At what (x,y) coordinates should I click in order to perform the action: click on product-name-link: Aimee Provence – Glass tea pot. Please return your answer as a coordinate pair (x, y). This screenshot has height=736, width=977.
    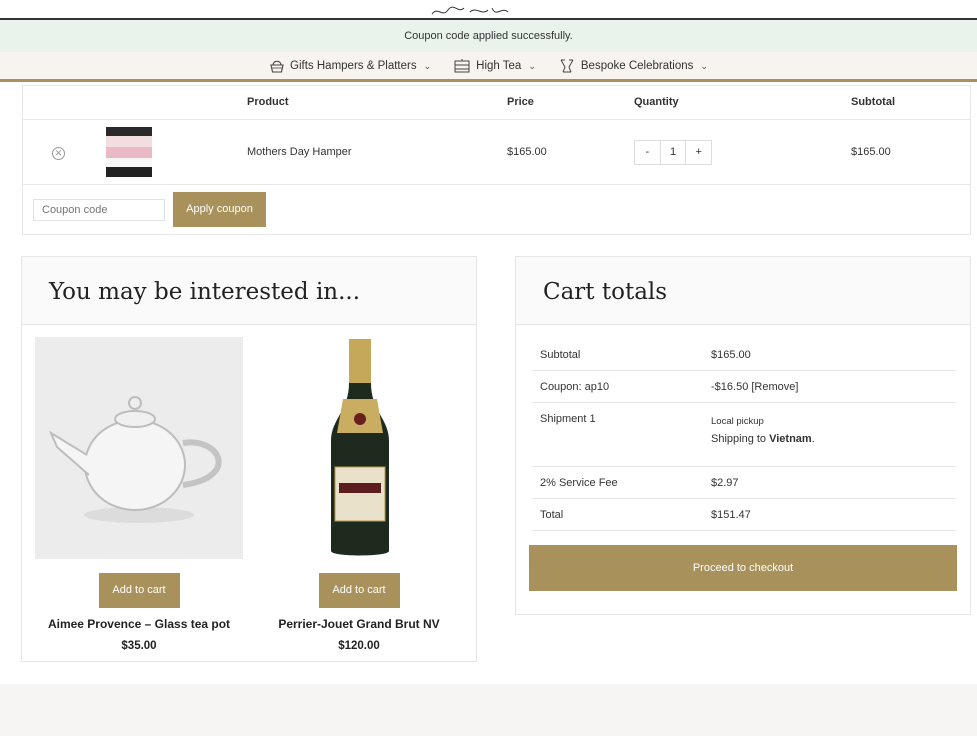
    Looking at the image, I should click on (139, 624).